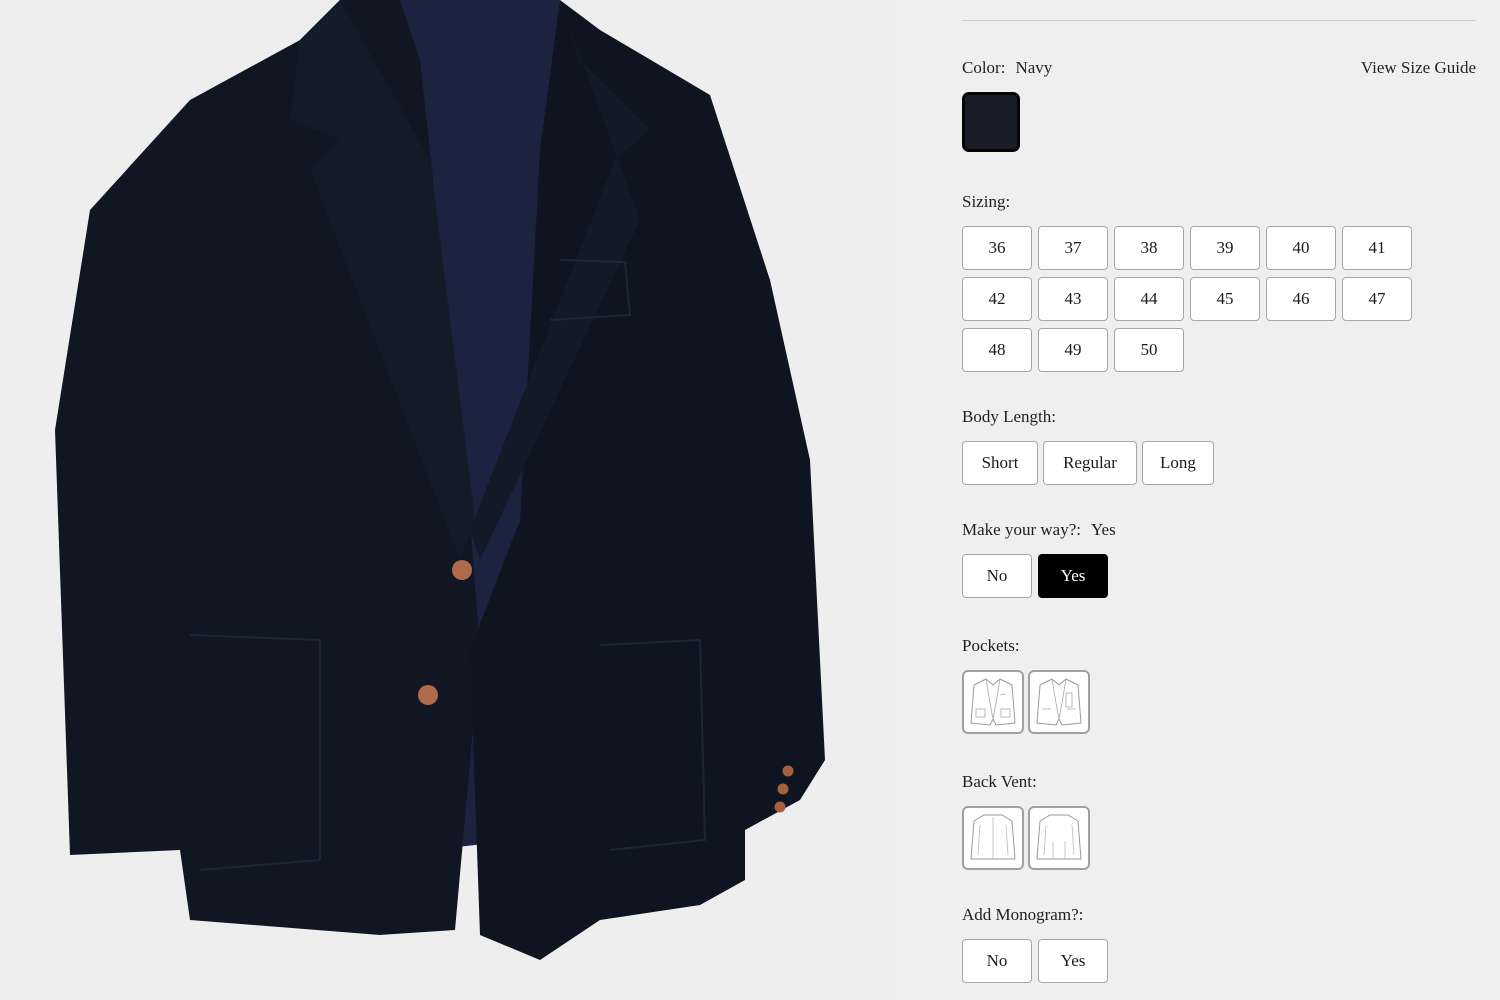  What do you see at coordinates (1225, 299) in the screenshot?
I see `size-option-button: 45` at bounding box center [1225, 299].